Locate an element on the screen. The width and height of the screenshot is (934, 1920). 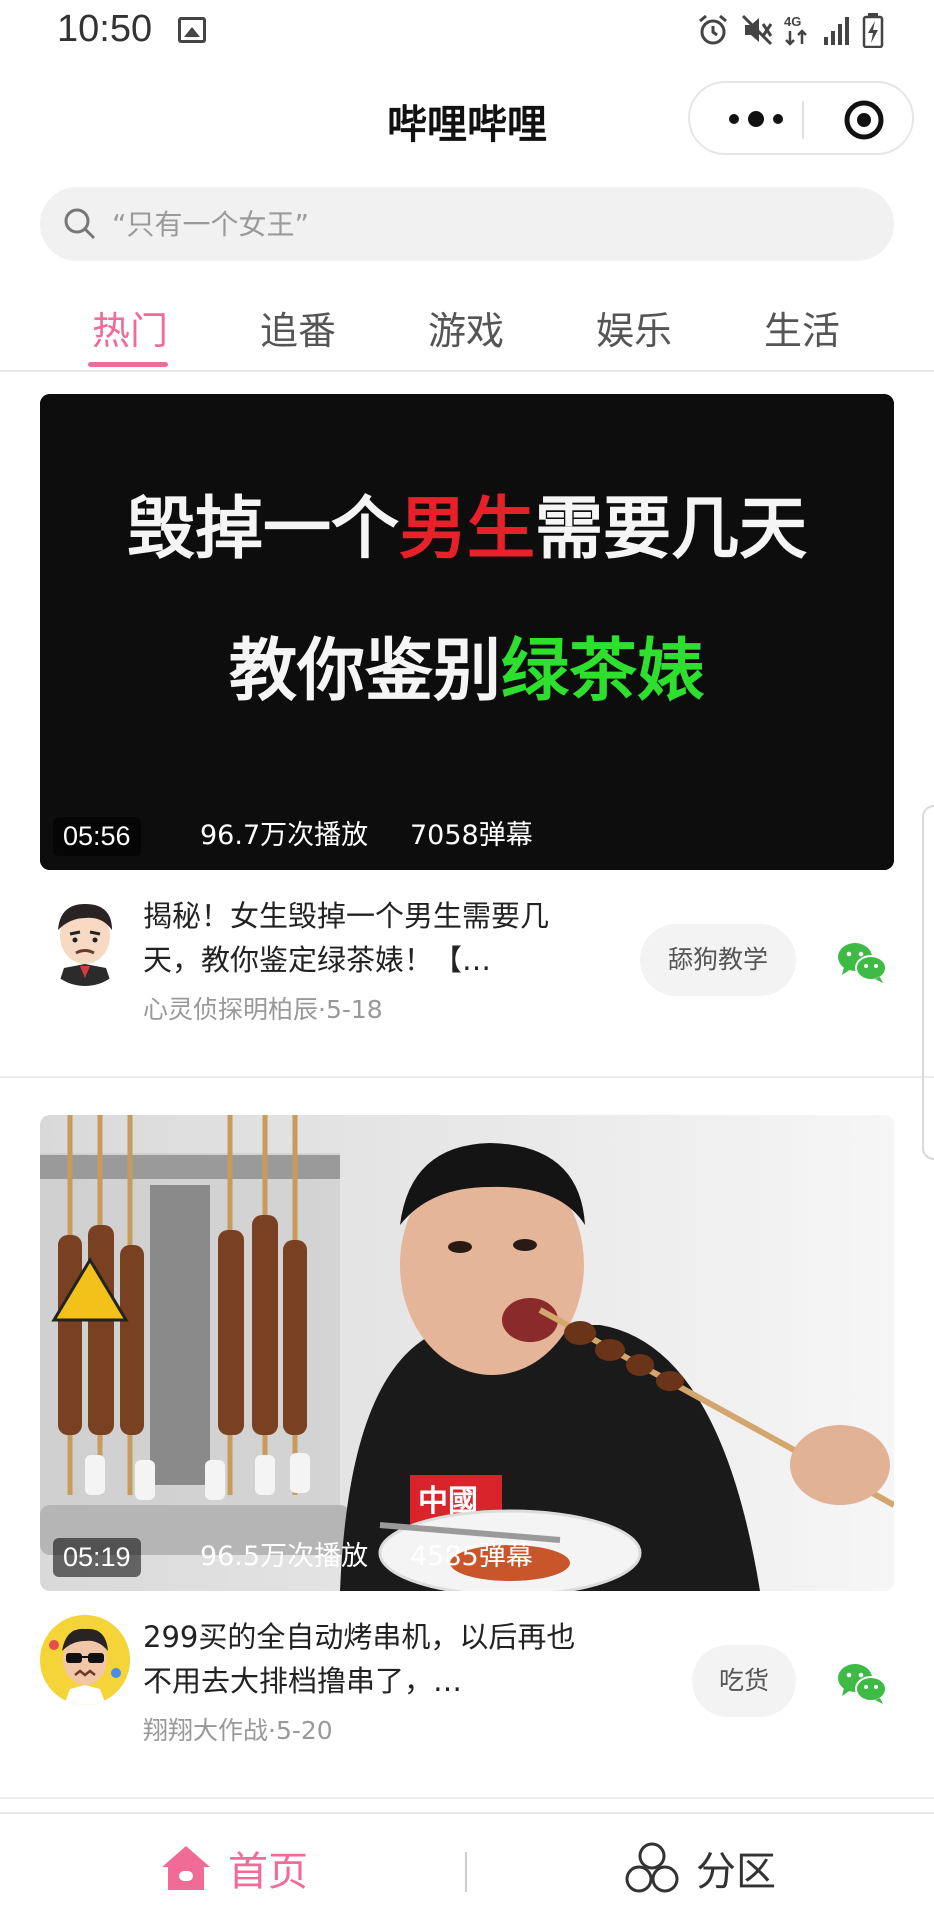
mute-icon is located at coordinates (757, 30).